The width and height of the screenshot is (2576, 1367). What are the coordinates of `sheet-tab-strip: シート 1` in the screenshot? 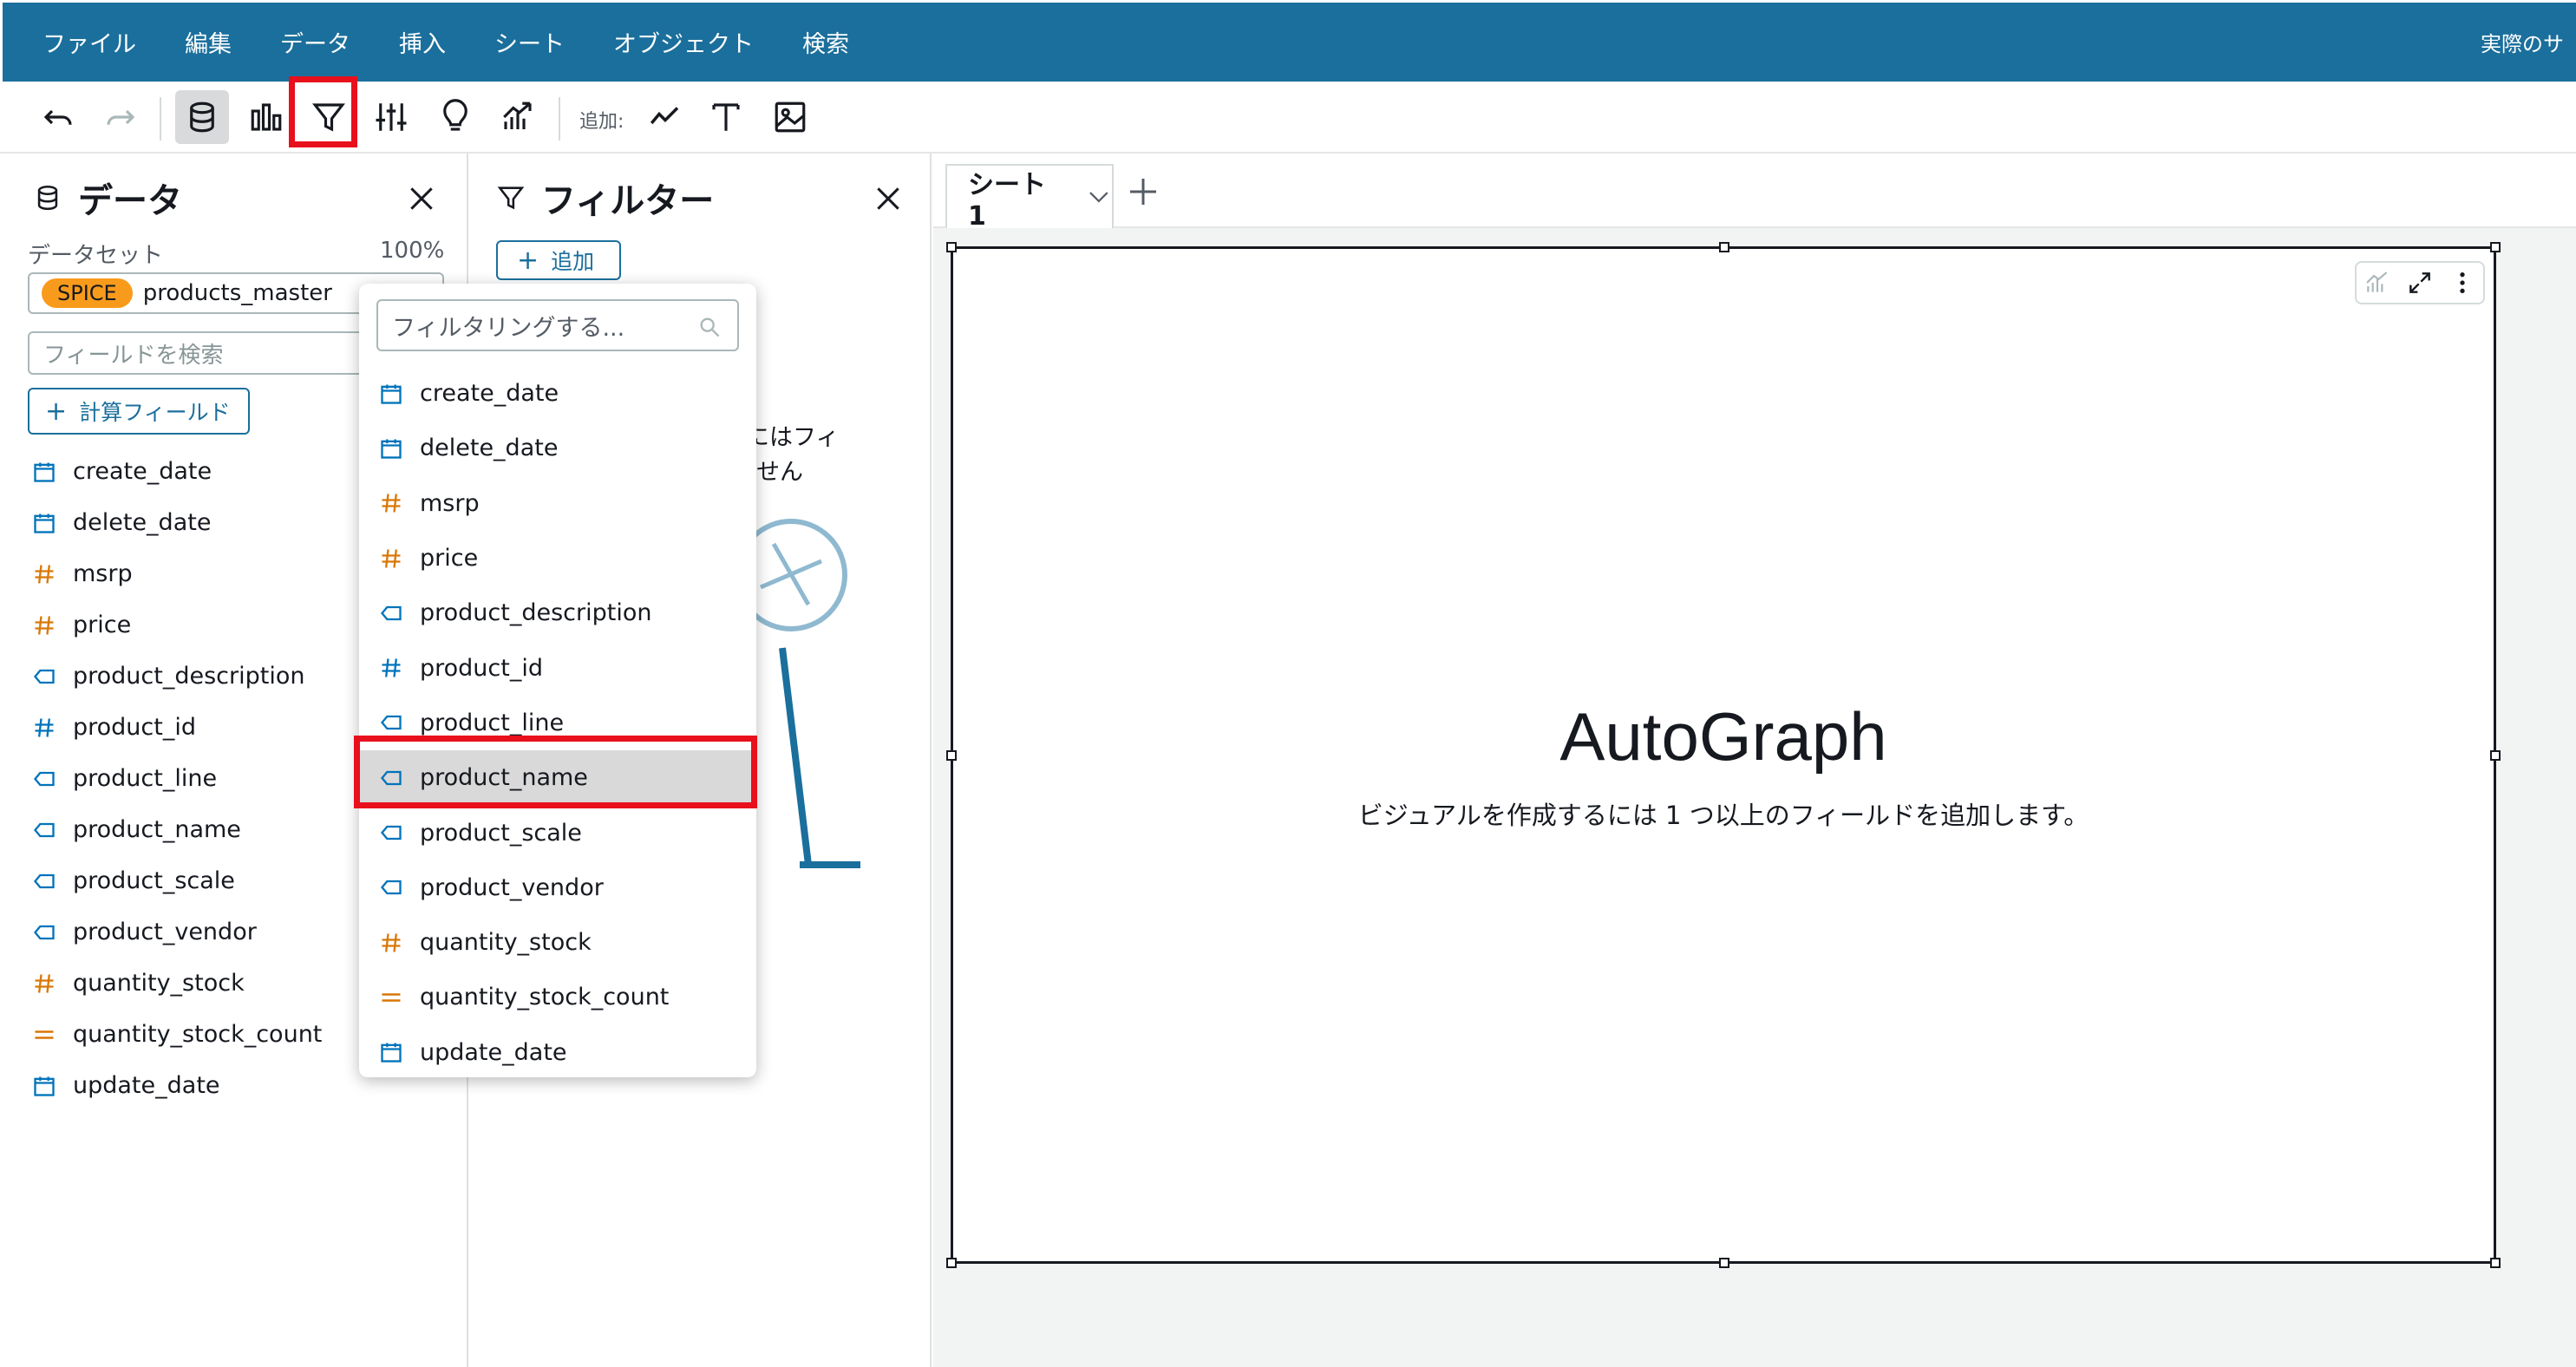 It's located at (1754, 193).